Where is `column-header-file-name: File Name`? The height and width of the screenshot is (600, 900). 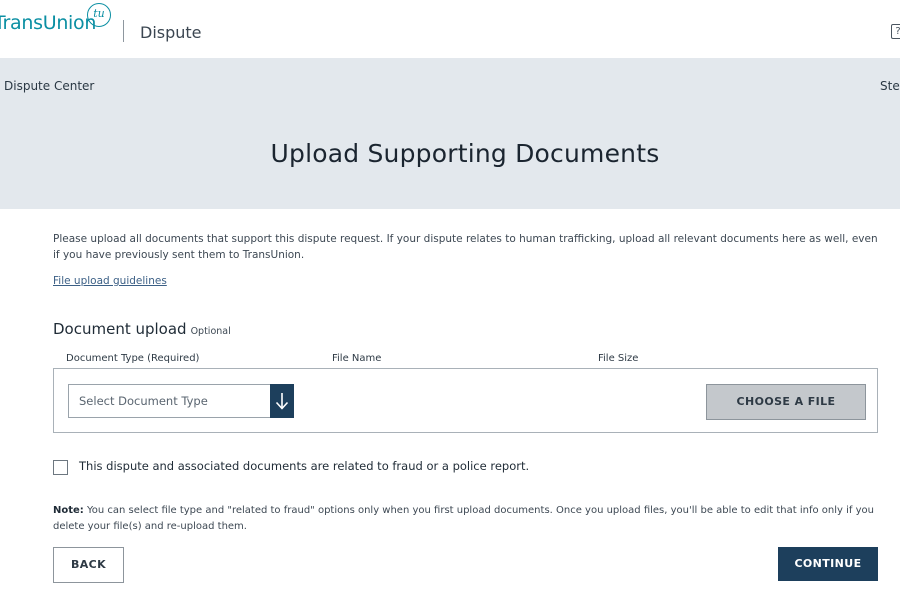 column-header-file-name: File Name is located at coordinates (357, 358).